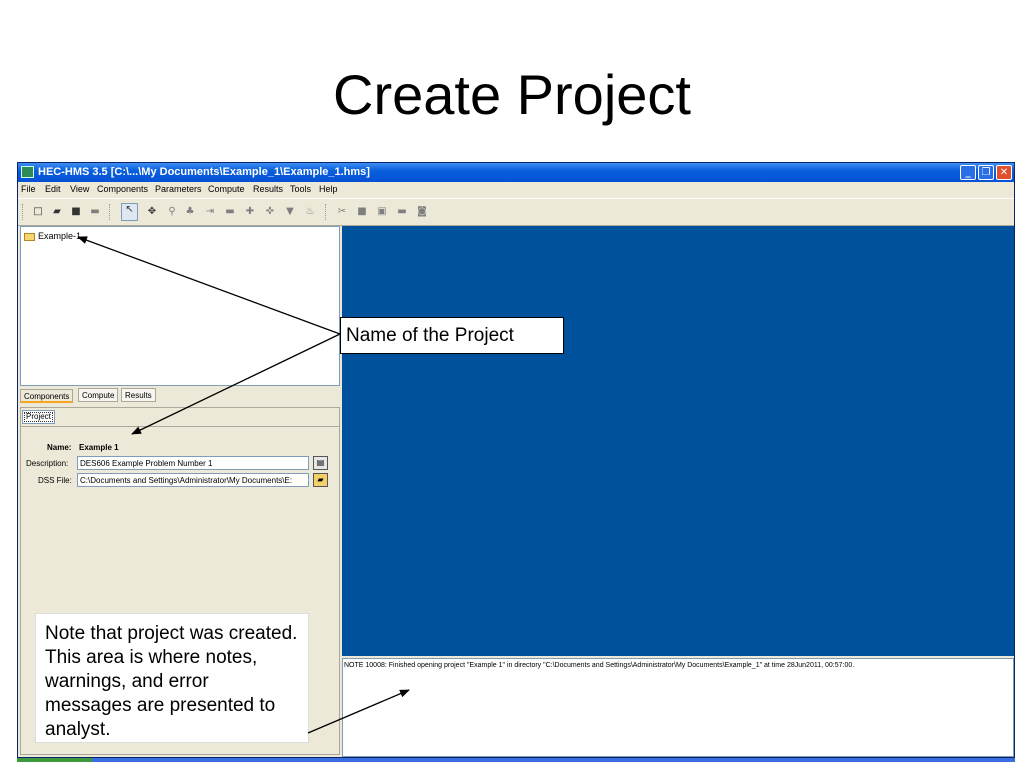 This screenshot has height=768, width=1024. Describe the element at coordinates (452, 335) in the screenshot. I see `callout-project-name: Name of the Project` at that location.